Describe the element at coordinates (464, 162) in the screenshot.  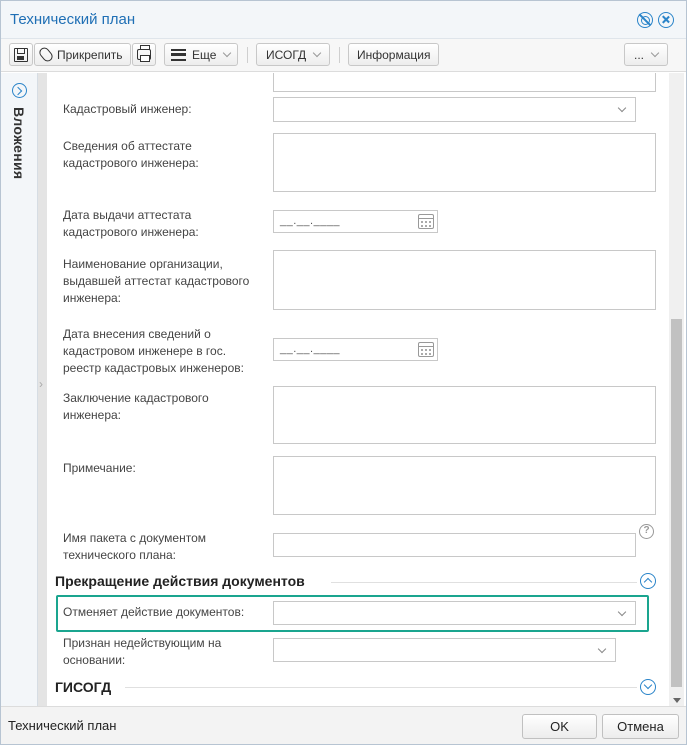
I see `attestat-info-textarea` at that location.